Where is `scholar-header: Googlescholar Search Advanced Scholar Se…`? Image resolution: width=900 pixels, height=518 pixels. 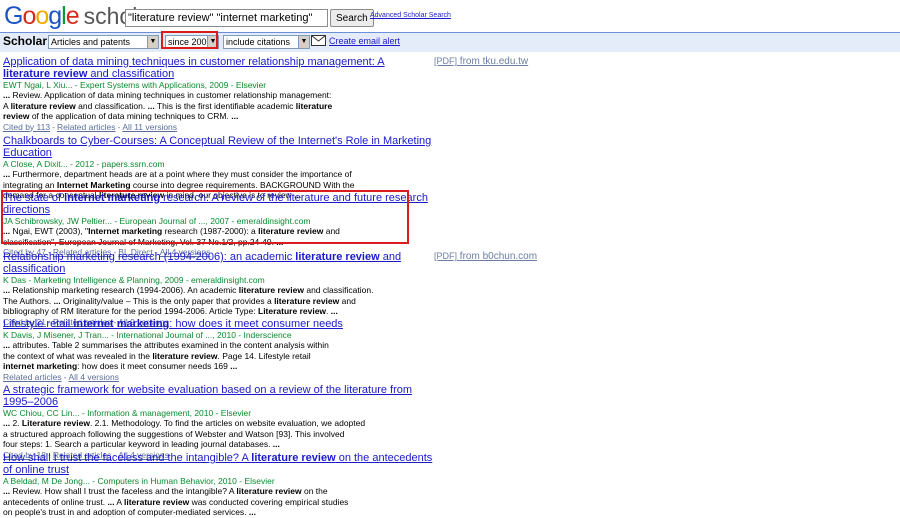 scholar-header: Googlescholar Search Advanced Scholar Se… is located at coordinates (450, 16).